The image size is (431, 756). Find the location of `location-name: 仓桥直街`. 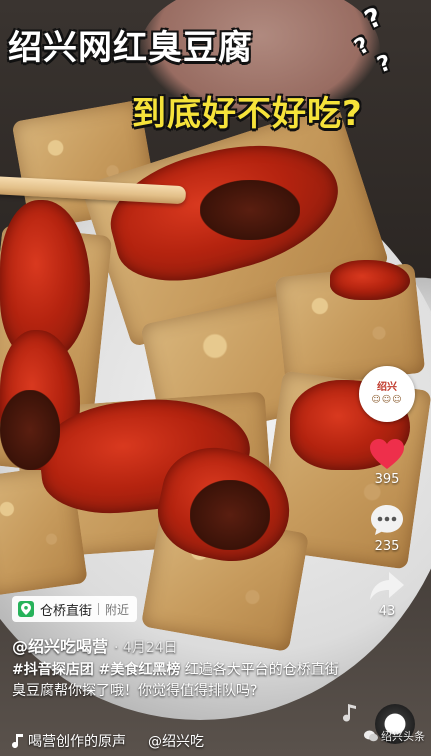

location-name: 仓桥直街 is located at coordinates (66, 611).